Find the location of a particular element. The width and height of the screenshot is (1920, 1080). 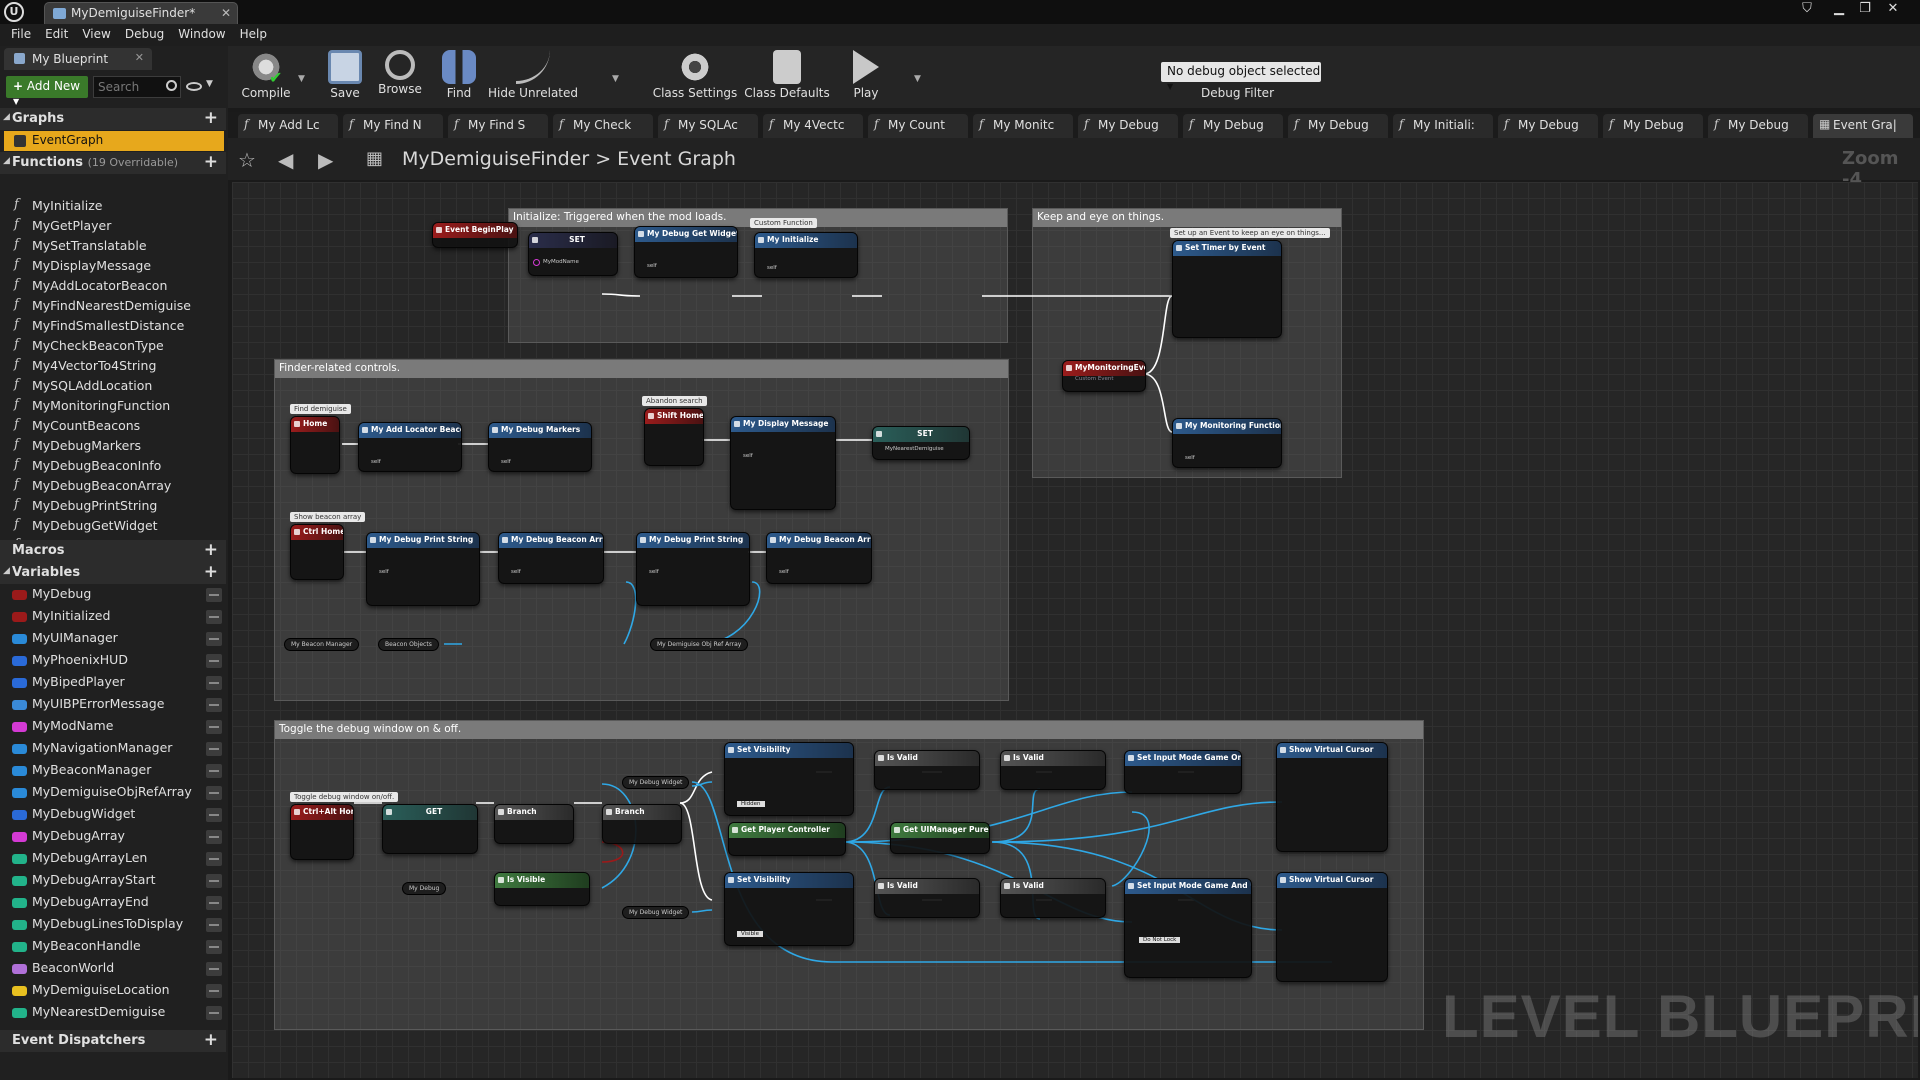

minimize-icon: ▁ is located at coordinates (1839, 11).